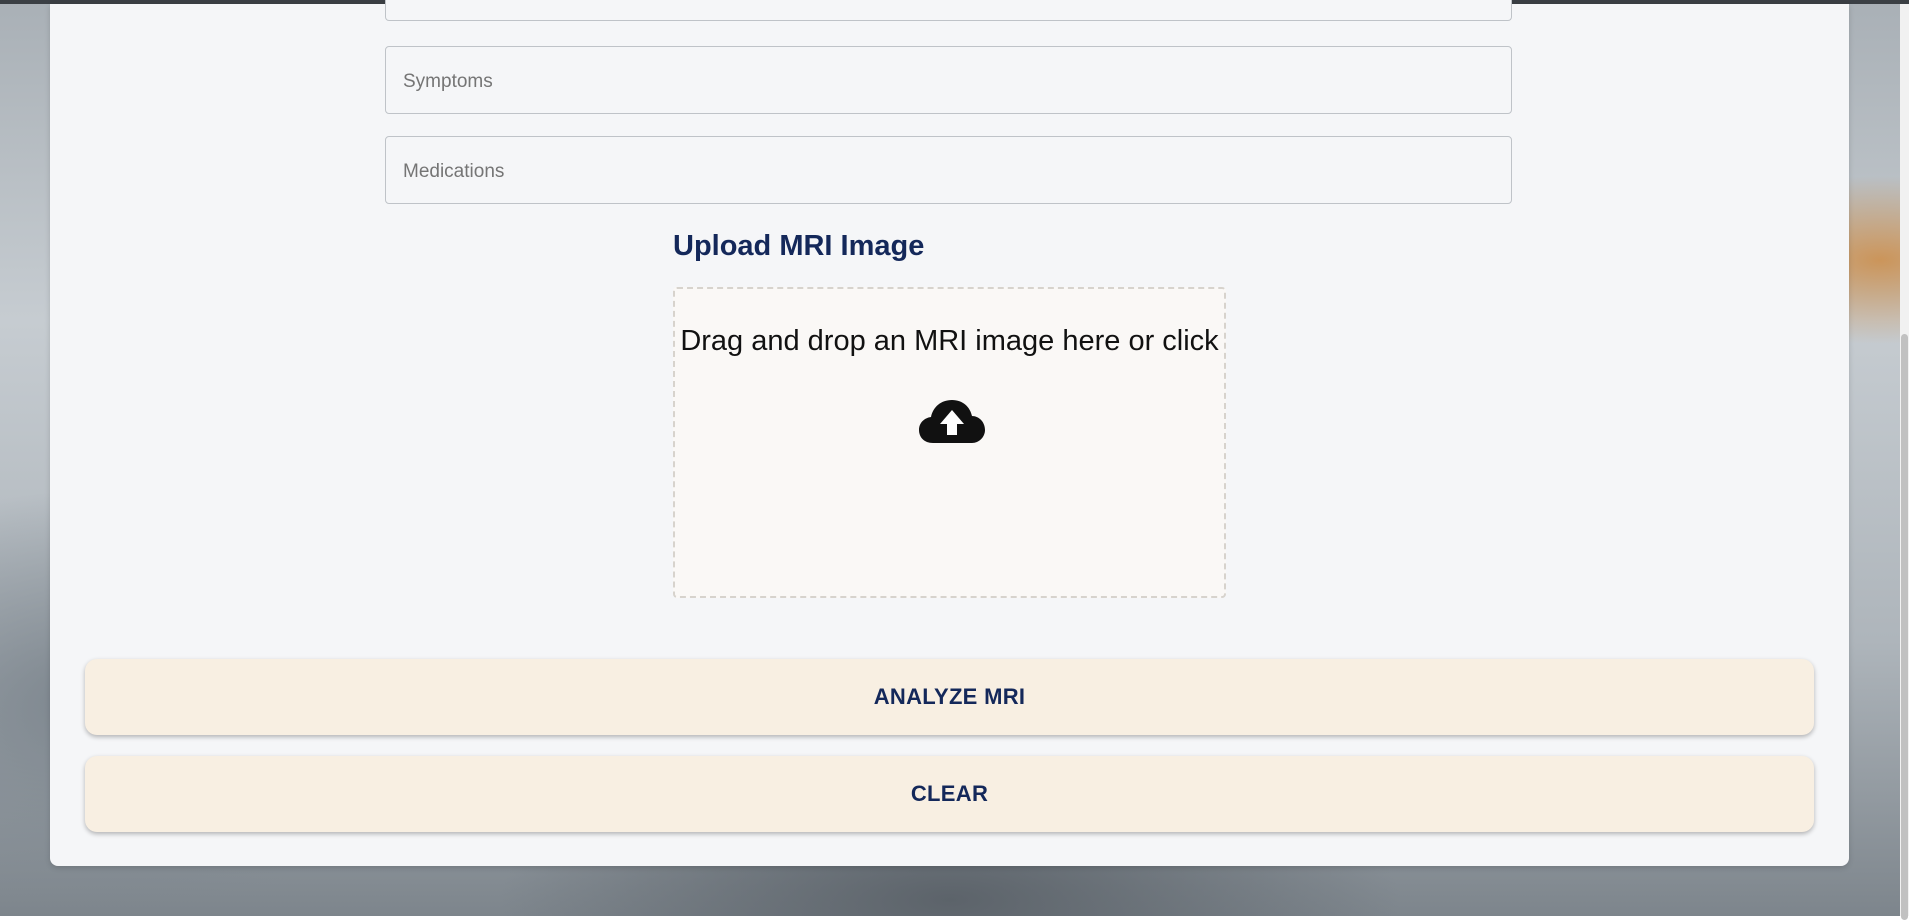  What do you see at coordinates (799, 246) in the screenshot?
I see `upload-title: Upload MRI Image` at bounding box center [799, 246].